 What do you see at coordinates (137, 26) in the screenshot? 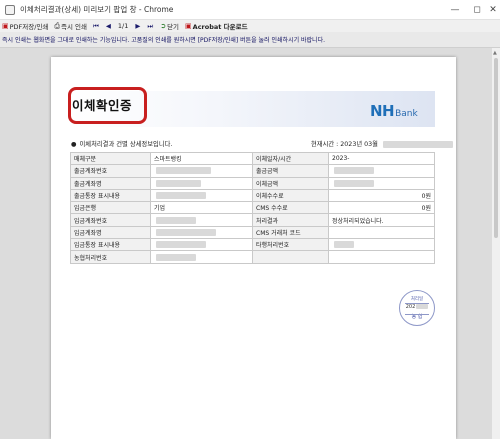
I see `next-page-icon: ▶` at bounding box center [137, 26].